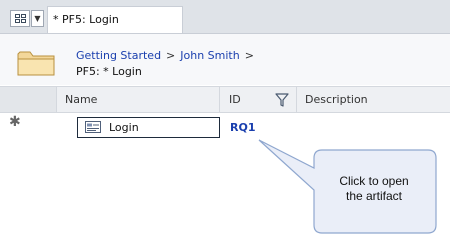  Describe the element at coordinates (36, 63) in the screenshot. I see `folder-icon` at that location.